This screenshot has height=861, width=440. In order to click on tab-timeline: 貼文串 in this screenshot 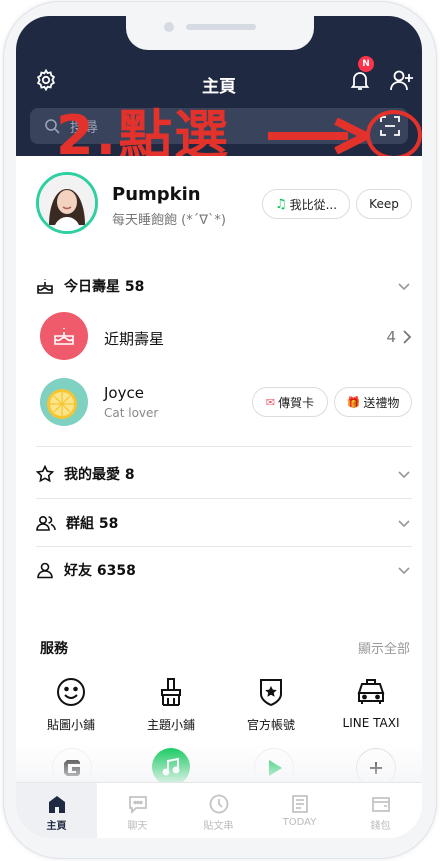, I will do `click(218, 810)`.